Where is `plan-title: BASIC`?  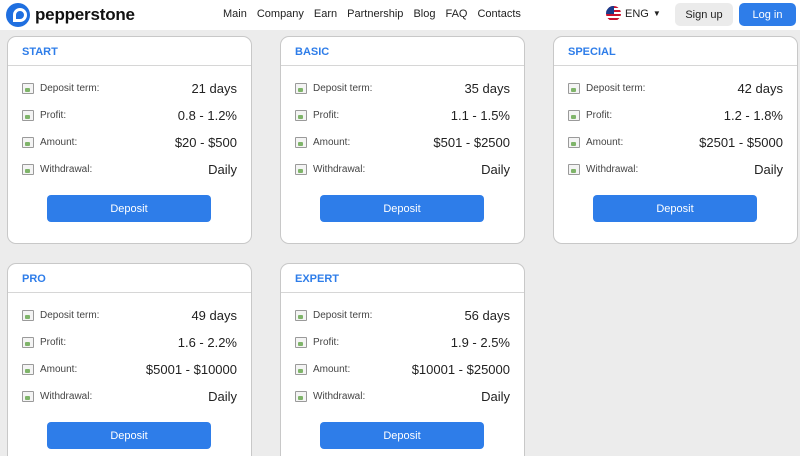
plan-title: BASIC is located at coordinates (312, 52).